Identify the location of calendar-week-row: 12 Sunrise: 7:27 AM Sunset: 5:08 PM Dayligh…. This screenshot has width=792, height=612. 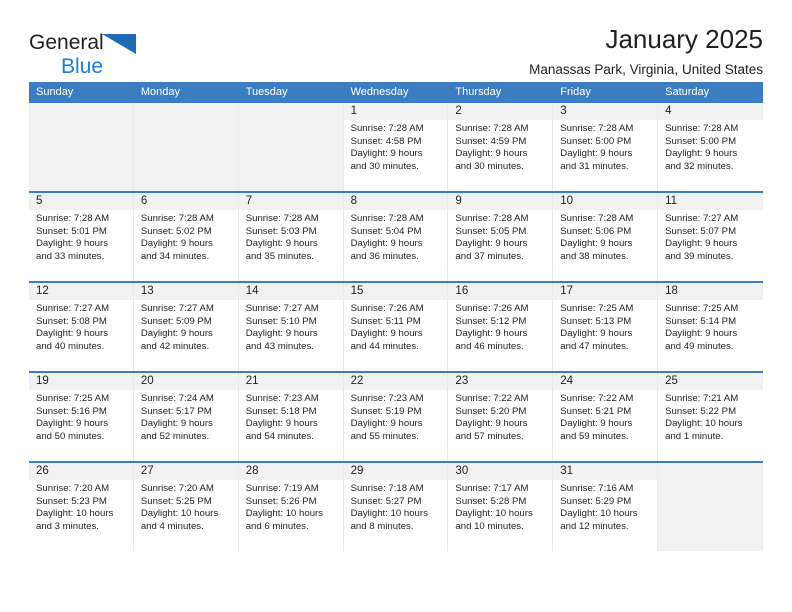
(396, 326).